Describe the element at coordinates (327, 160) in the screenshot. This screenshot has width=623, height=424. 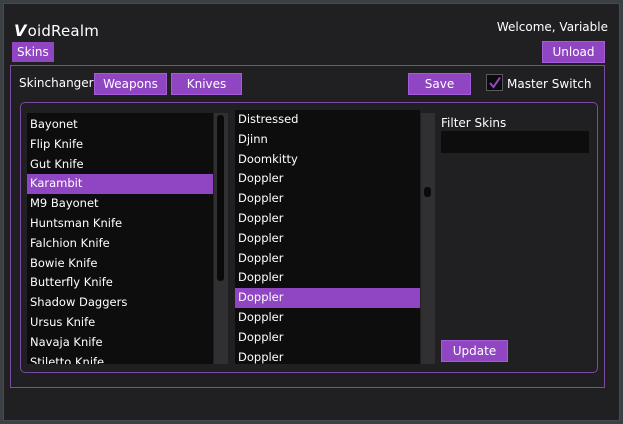
I see `skin-list-item: Doomkitty` at that location.